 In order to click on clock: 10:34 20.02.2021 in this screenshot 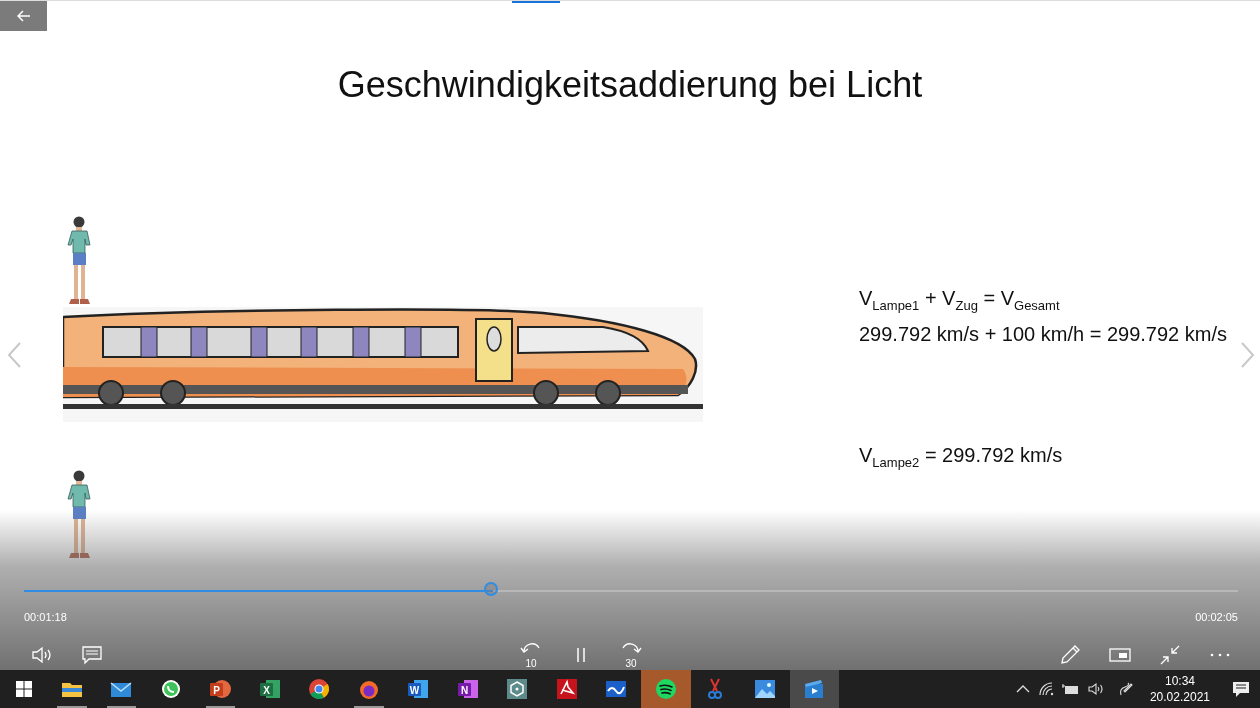, I will do `click(1179, 689)`.